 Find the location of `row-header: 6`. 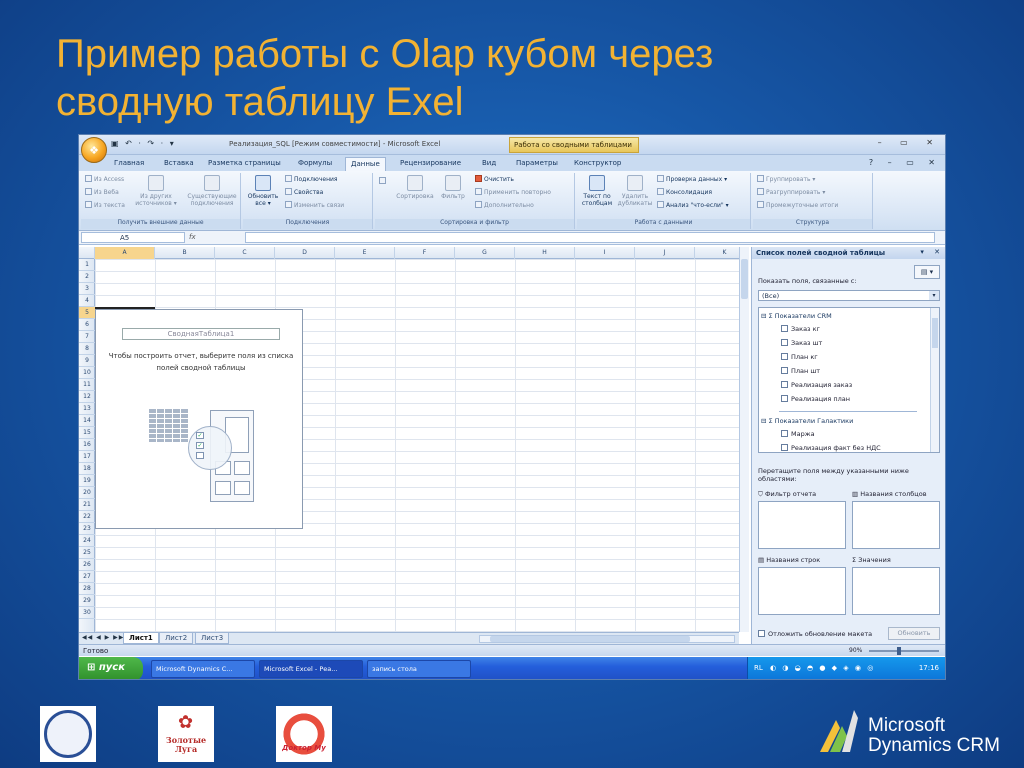

row-header: 6 is located at coordinates (87, 325).